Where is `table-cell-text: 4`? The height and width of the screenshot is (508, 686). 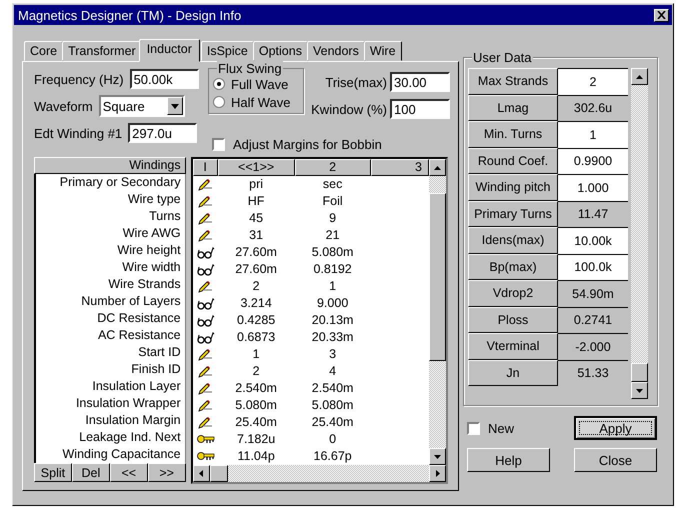
table-cell-text: 4 is located at coordinates (333, 371).